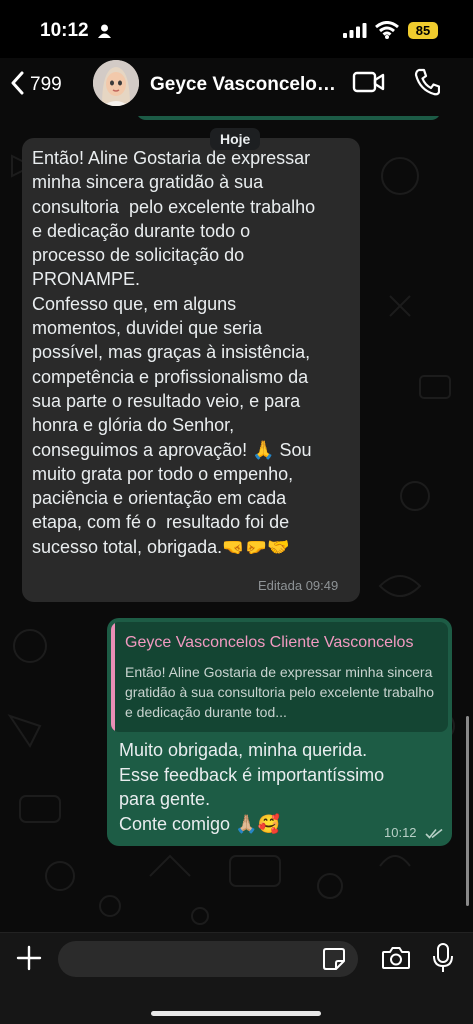  Describe the element at coordinates (387, 32) in the screenshot. I see `wifi-icon` at that location.